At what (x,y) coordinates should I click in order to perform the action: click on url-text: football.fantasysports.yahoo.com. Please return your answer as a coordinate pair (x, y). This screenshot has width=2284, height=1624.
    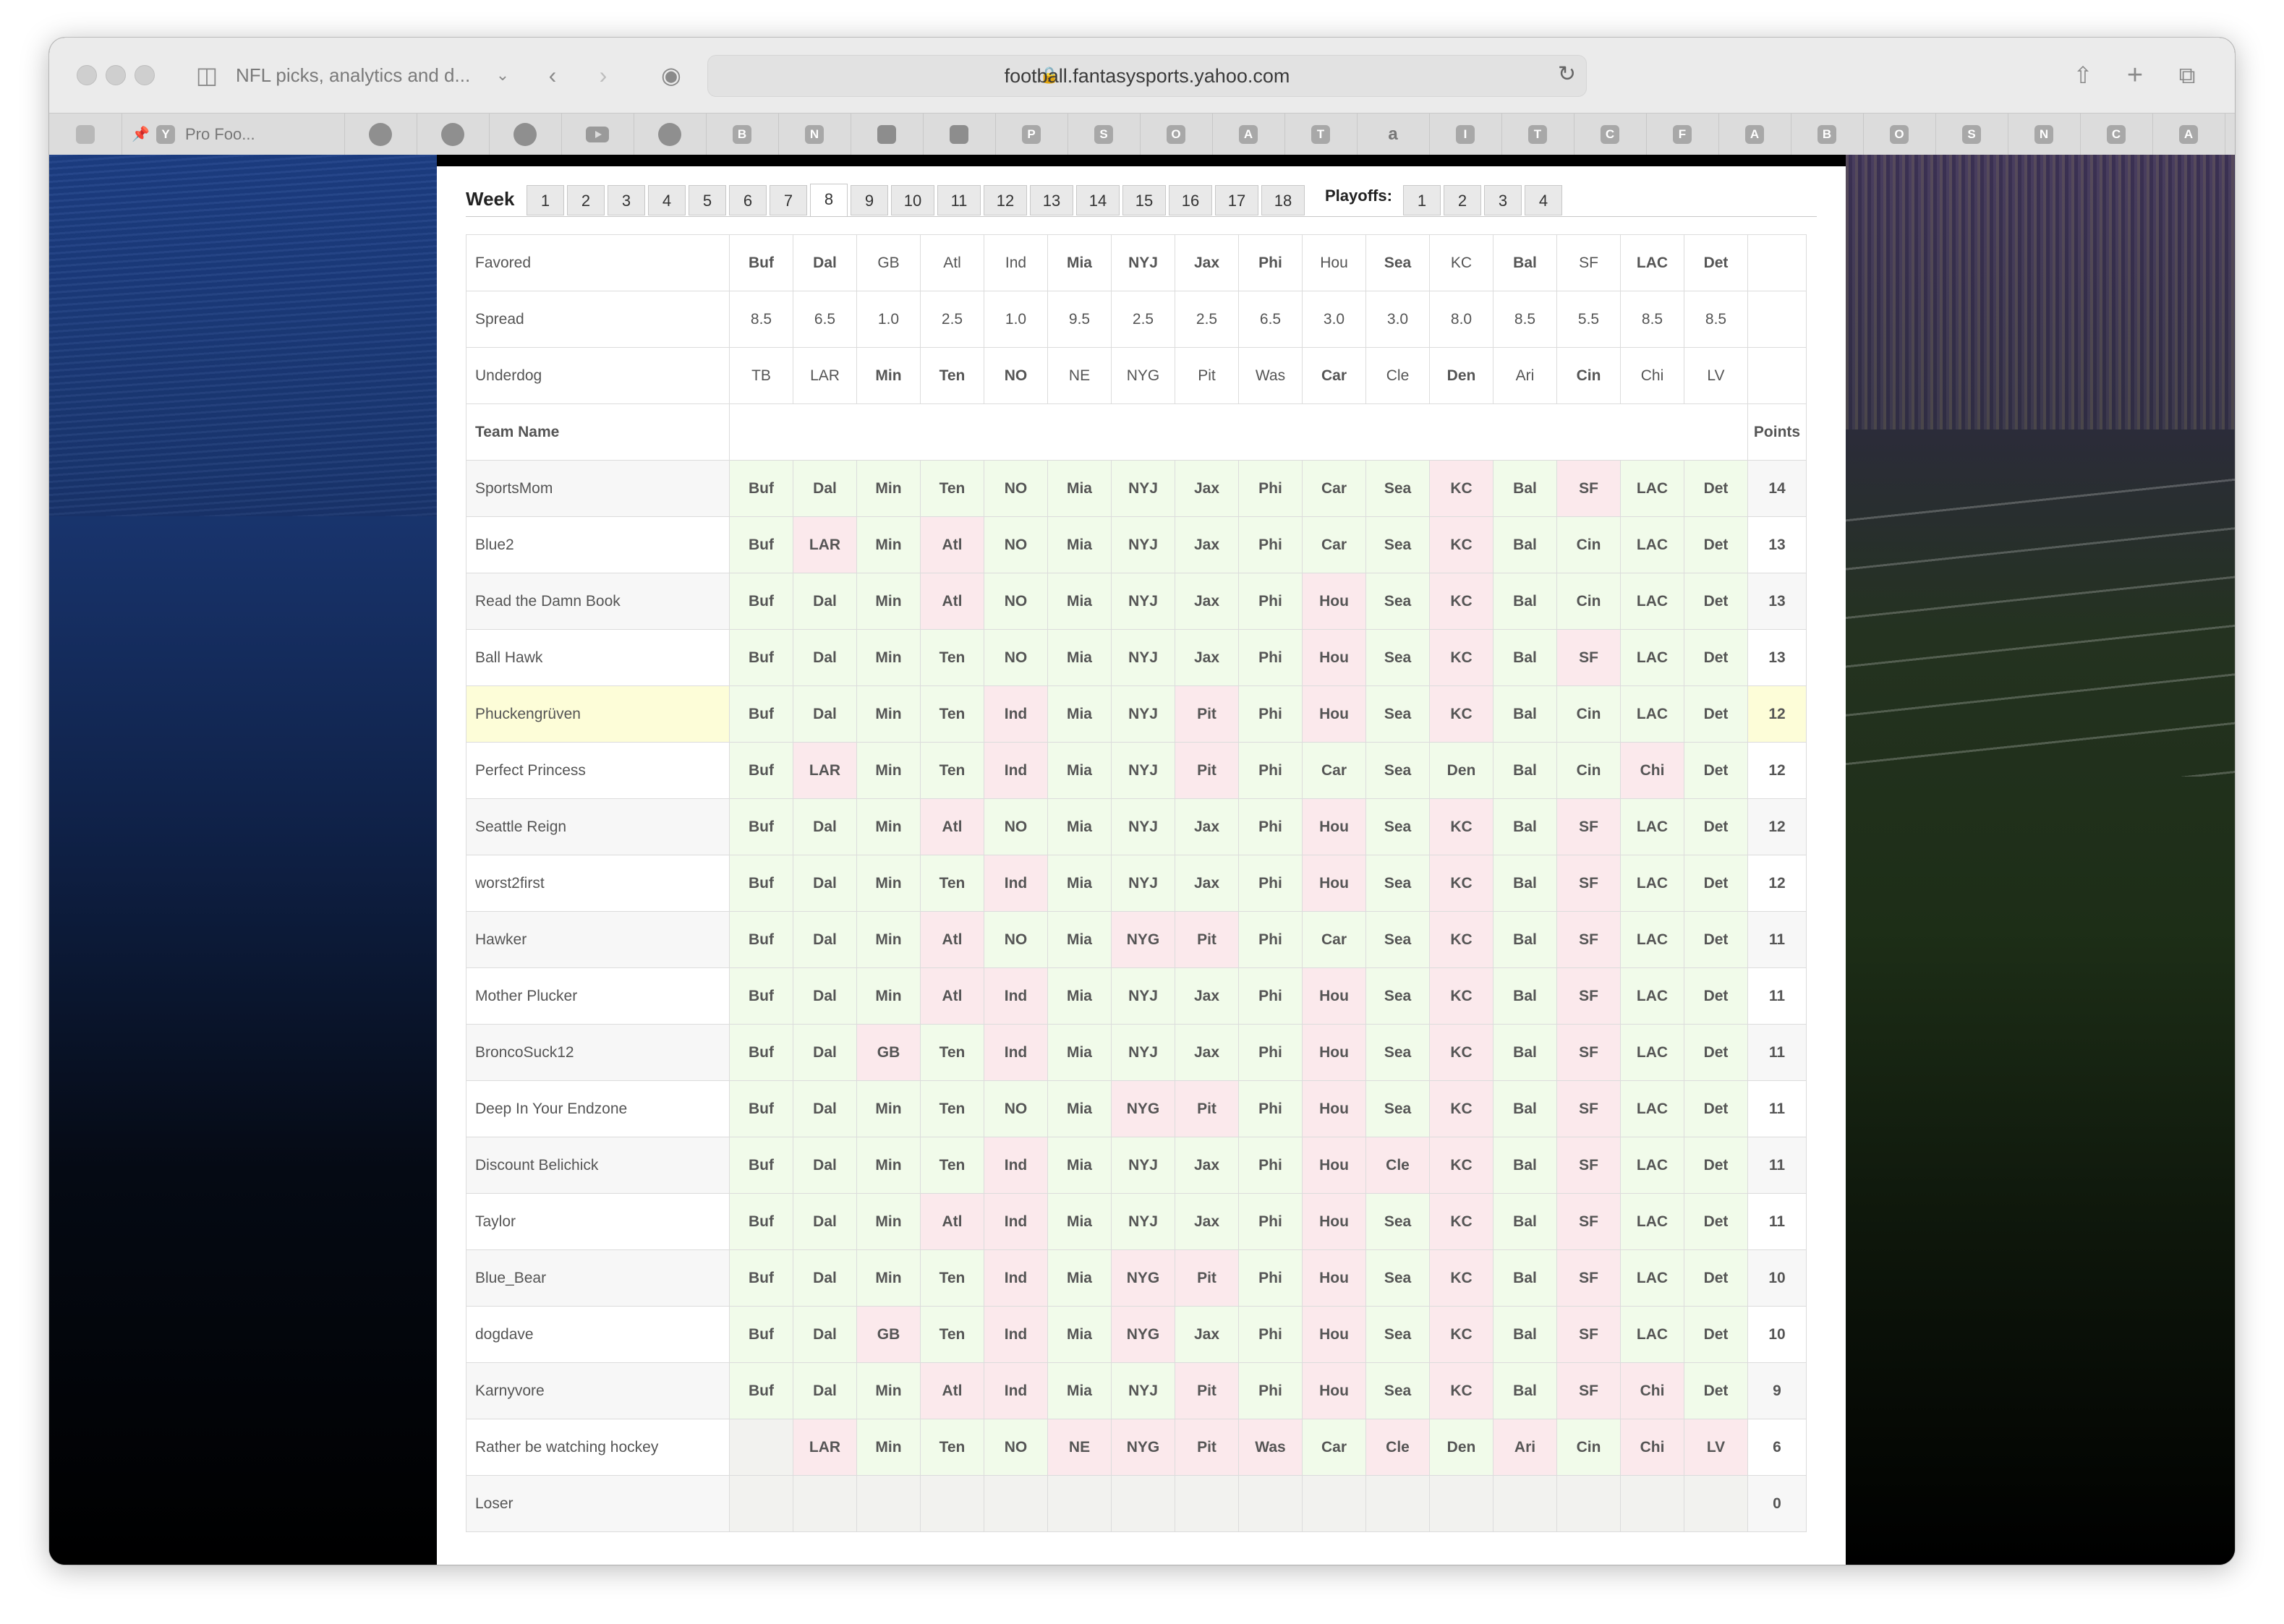
    Looking at the image, I should click on (1147, 76).